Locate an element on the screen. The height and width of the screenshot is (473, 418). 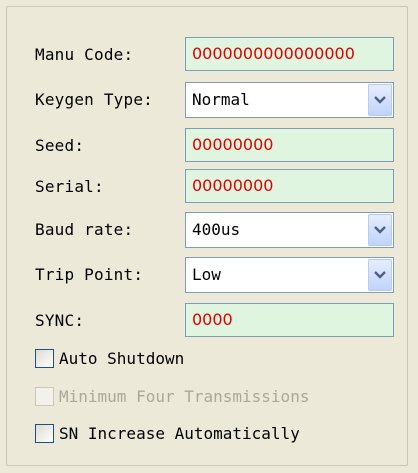
sn-increase-label: SN Increase Automatically is located at coordinates (179, 434).